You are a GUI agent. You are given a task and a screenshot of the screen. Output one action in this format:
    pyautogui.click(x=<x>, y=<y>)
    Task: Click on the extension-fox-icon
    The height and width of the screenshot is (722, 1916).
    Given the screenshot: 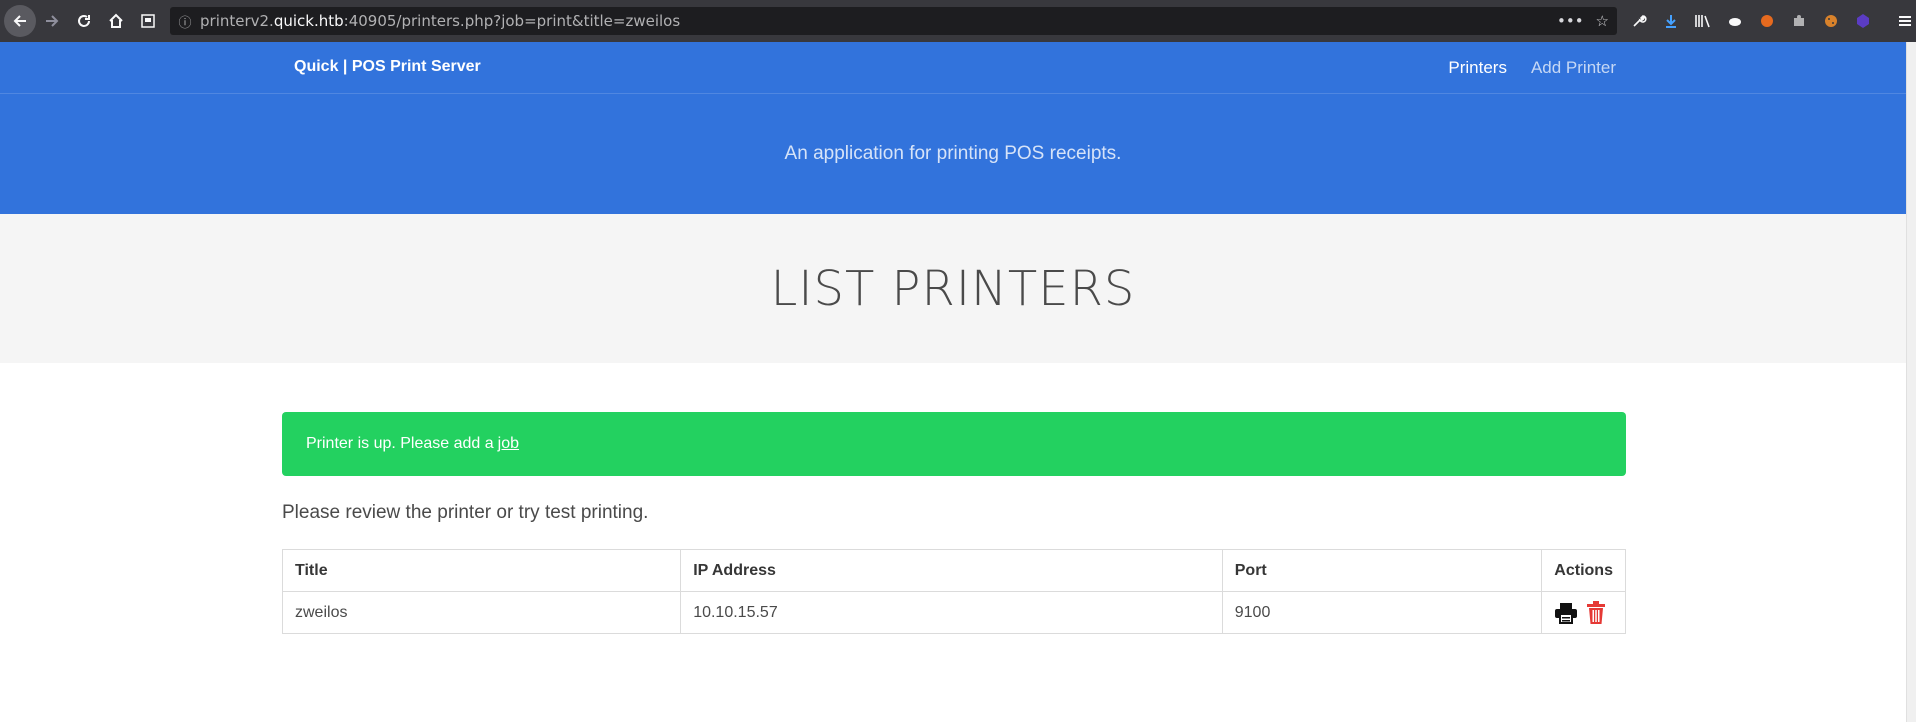 What is the action you would take?
    pyautogui.click(x=1767, y=21)
    